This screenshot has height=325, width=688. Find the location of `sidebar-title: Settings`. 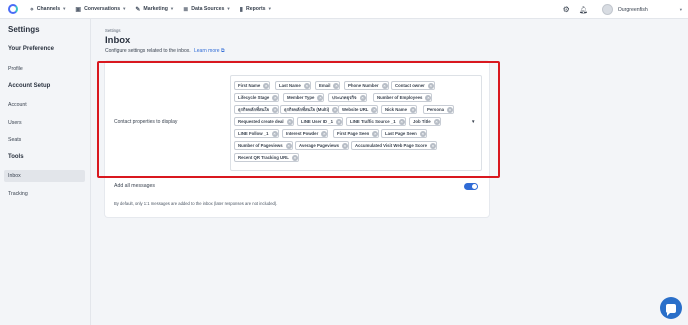

sidebar-title: Settings is located at coordinates (24, 29).